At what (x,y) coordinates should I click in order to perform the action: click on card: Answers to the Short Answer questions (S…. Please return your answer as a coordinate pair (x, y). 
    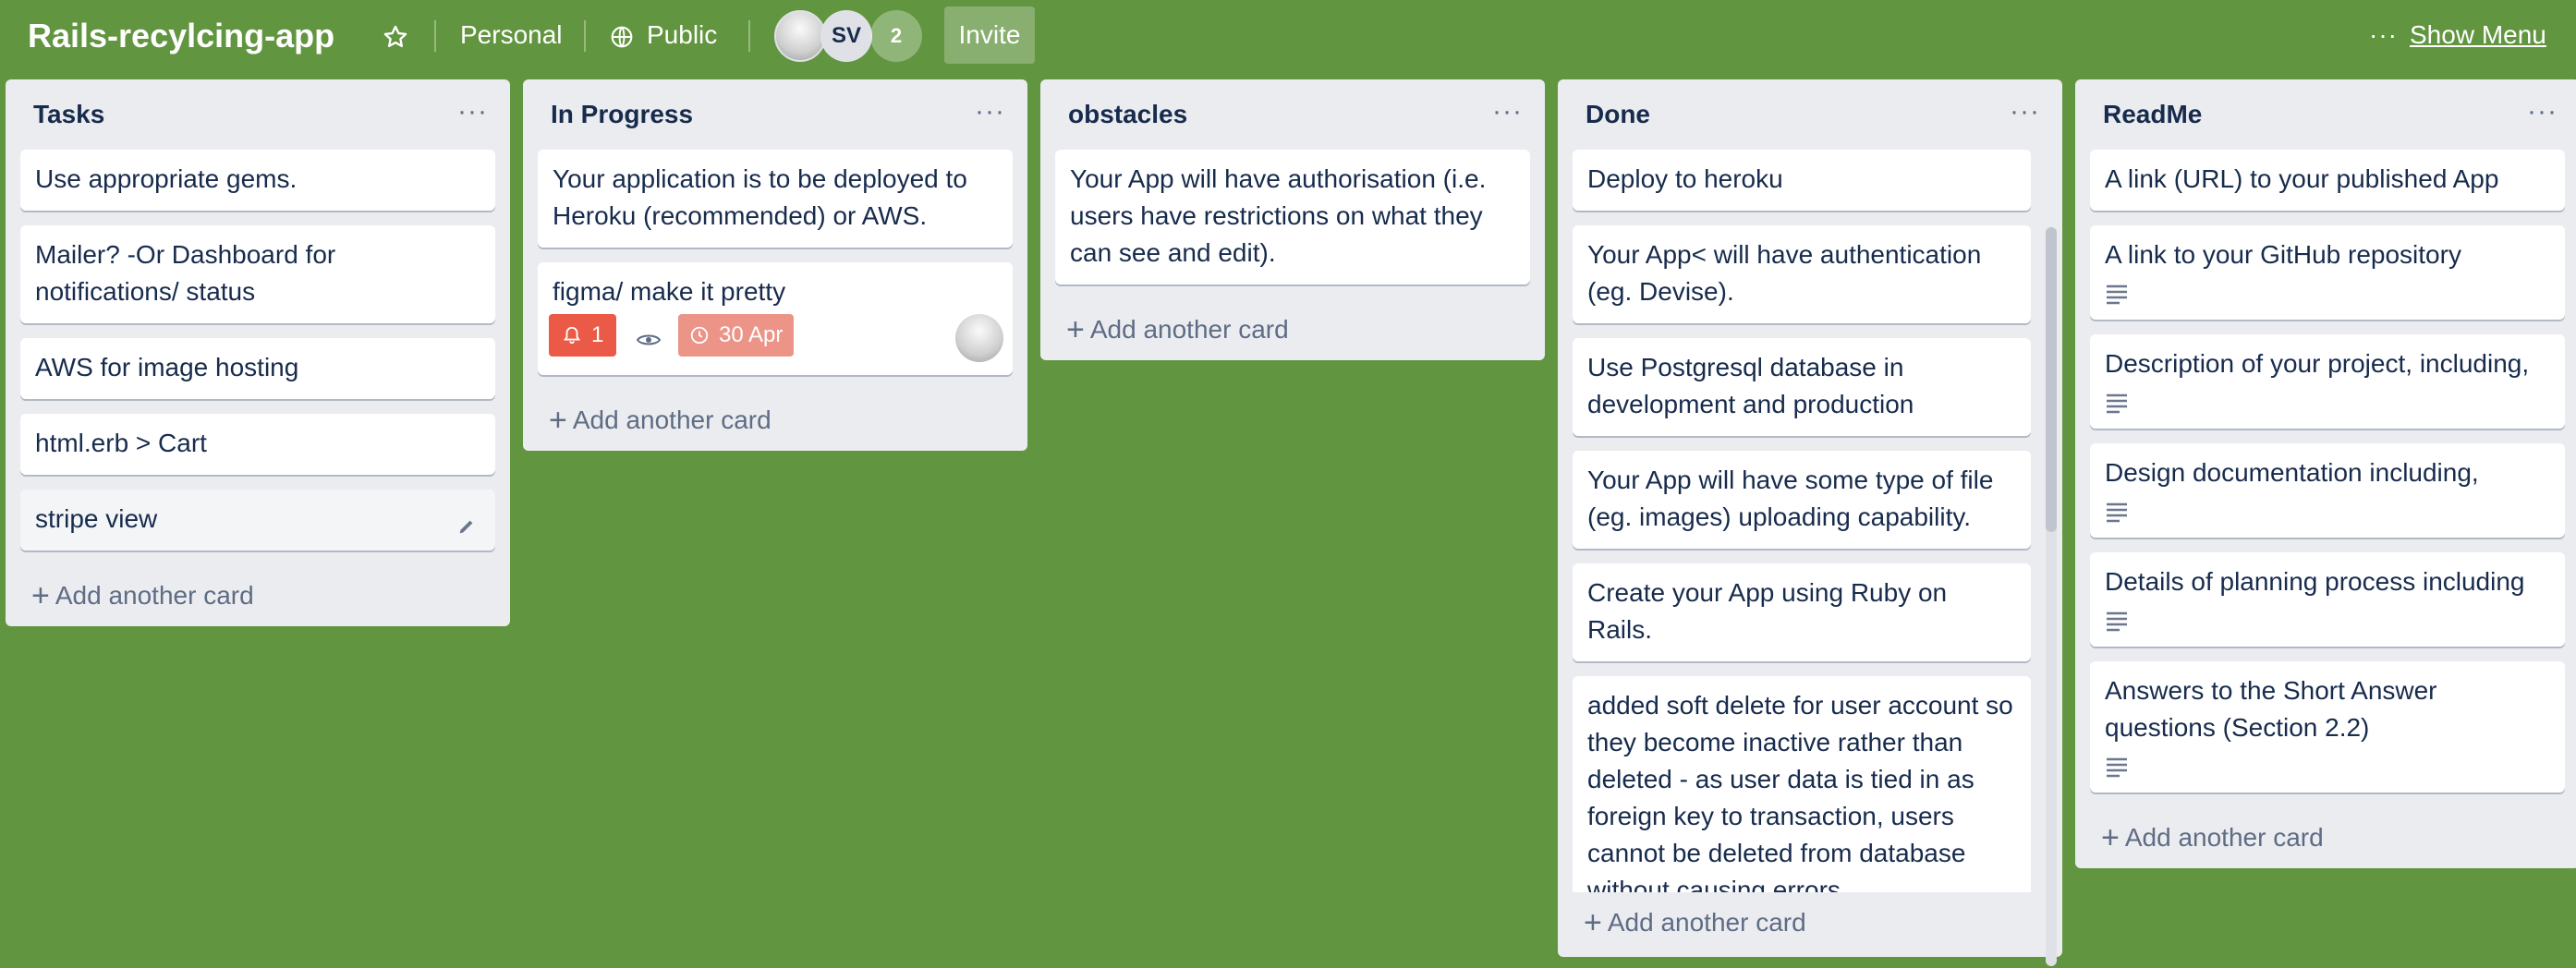
    Looking at the image, I should click on (2327, 727).